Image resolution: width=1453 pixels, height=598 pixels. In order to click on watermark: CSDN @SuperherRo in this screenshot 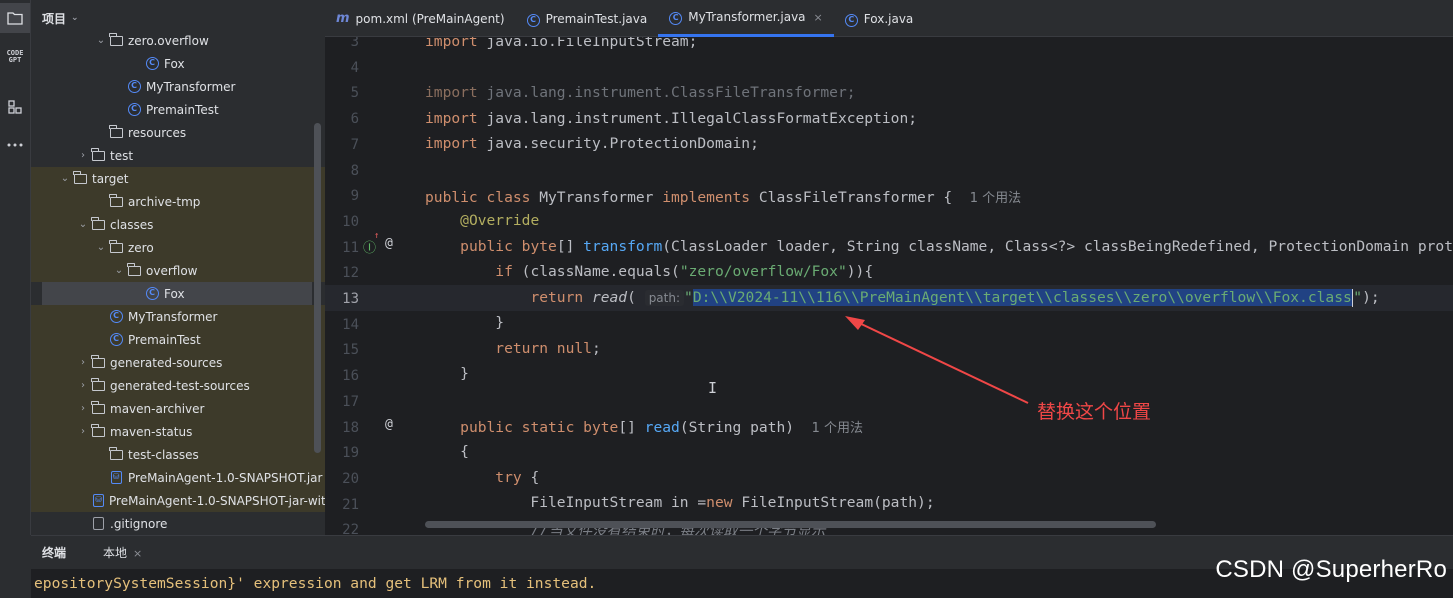, I will do `click(1331, 569)`.